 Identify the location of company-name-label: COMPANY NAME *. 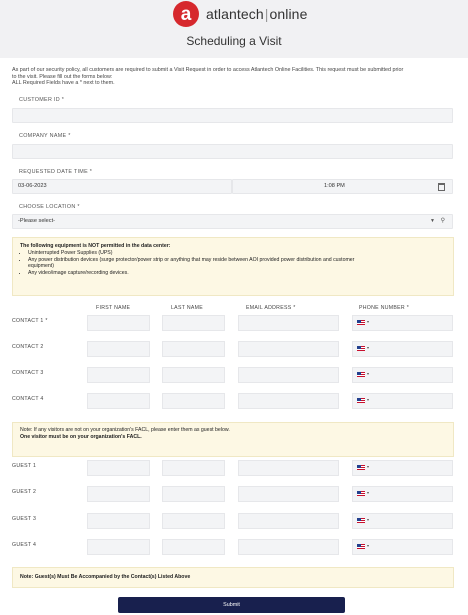
(45, 136).